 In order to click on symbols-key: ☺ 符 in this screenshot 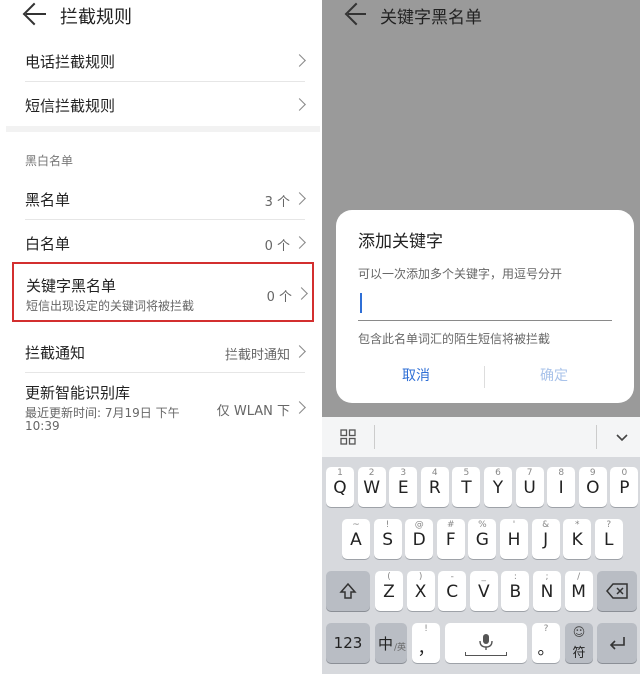, I will do `click(579, 643)`.